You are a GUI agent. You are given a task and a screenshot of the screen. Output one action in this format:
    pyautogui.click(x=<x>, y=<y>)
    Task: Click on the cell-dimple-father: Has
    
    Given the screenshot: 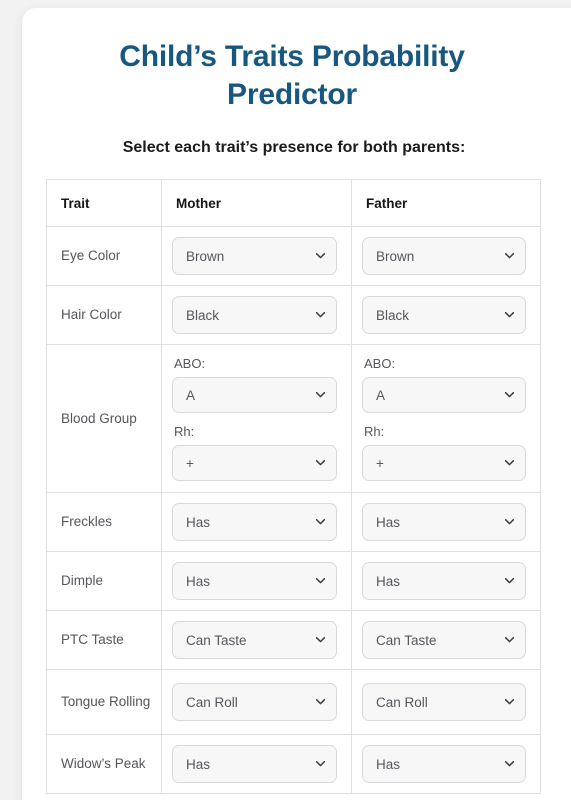 What is the action you would take?
    pyautogui.click(x=446, y=581)
    